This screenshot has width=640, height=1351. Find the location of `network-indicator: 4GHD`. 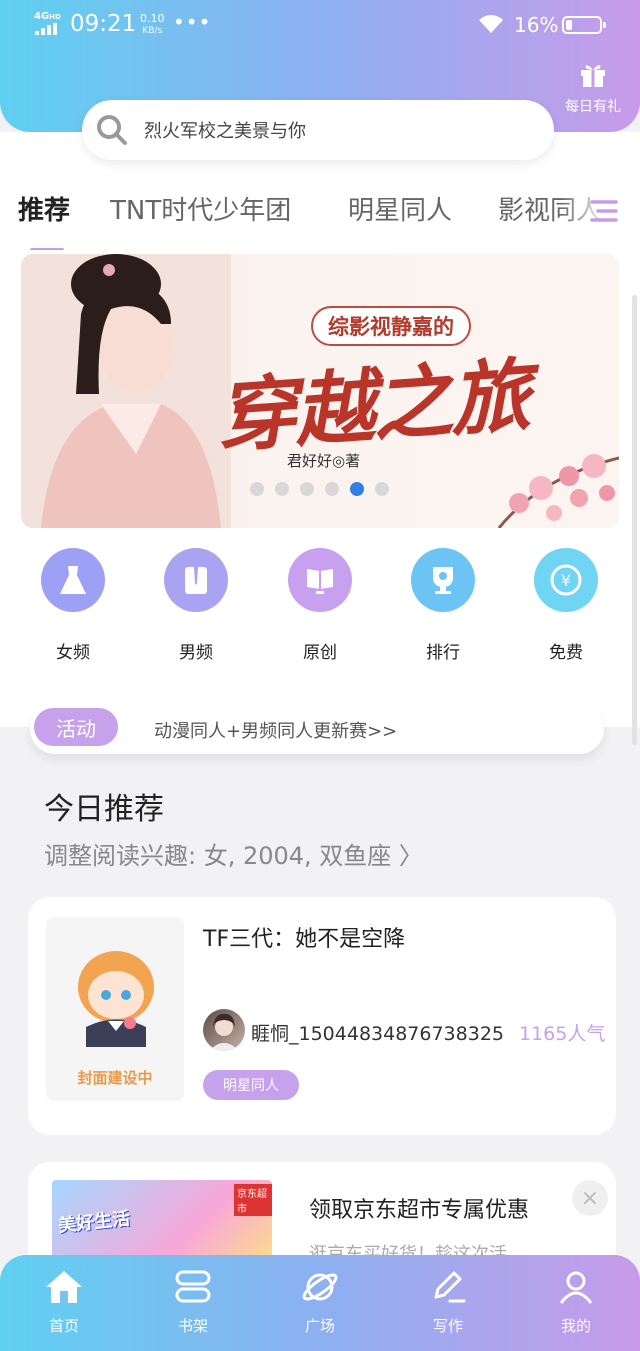

network-indicator: 4GHD is located at coordinates (47, 16).